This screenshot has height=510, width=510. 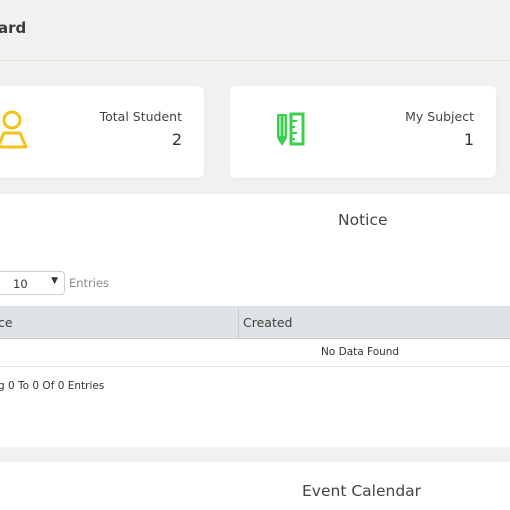 What do you see at coordinates (267, 322) in the screenshot?
I see `column-header-created: Created` at bounding box center [267, 322].